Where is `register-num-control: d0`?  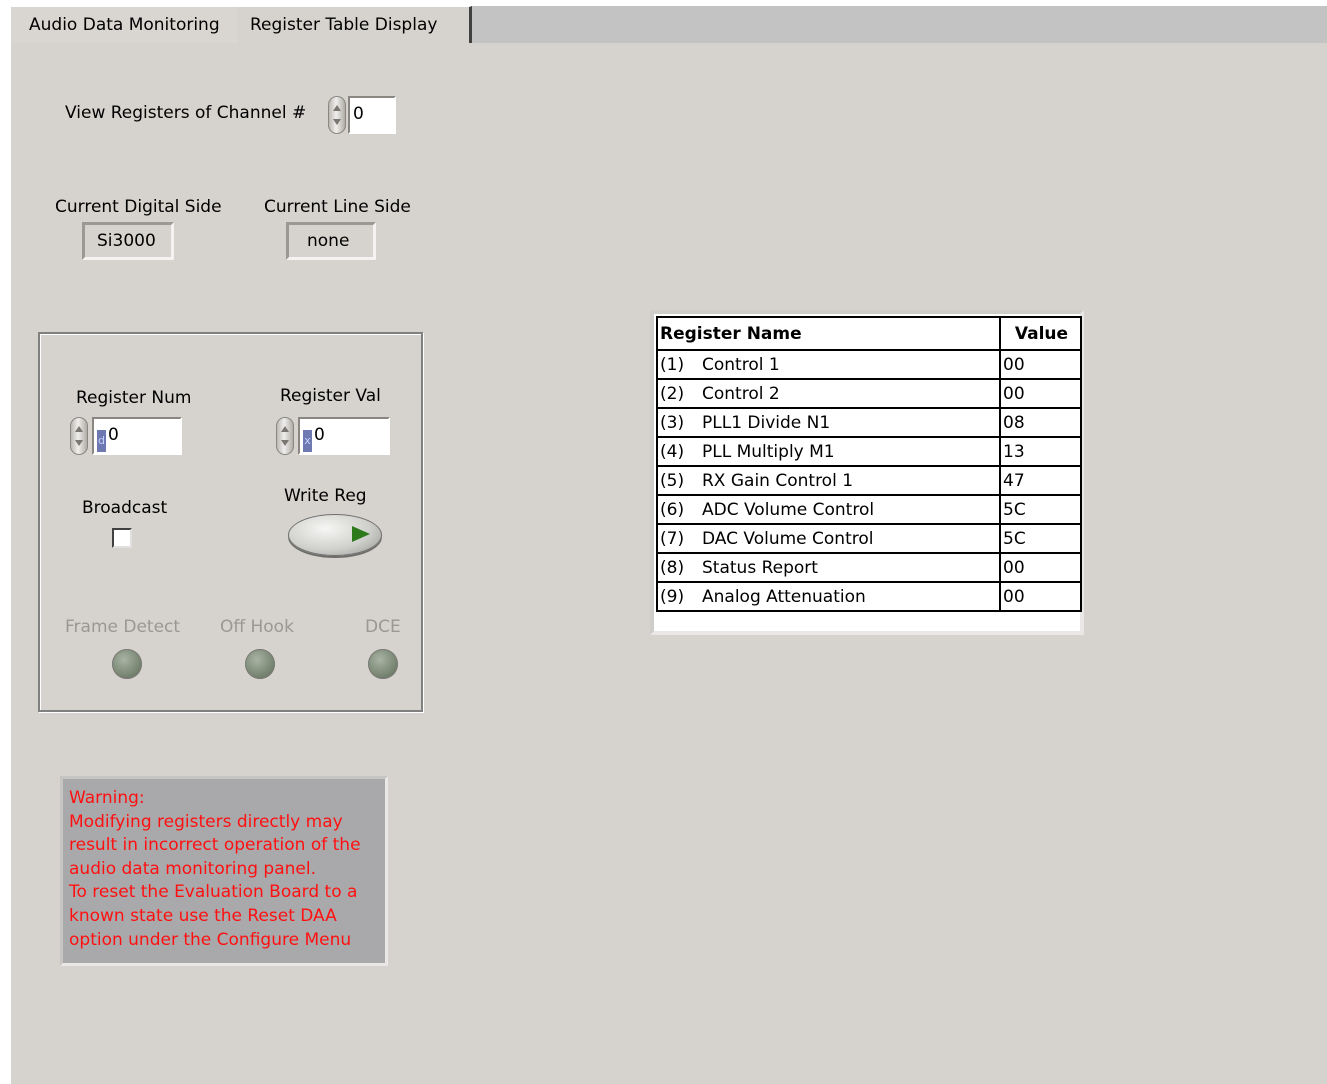 register-num-control: d0 is located at coordinates (126, 436).